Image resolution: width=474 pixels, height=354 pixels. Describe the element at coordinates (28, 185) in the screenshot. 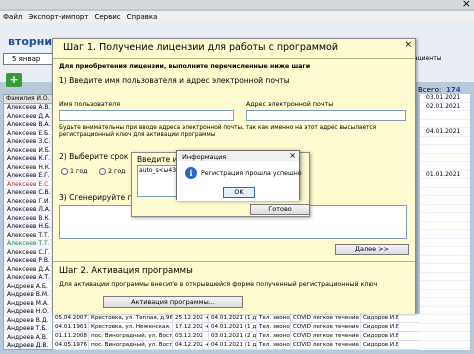

I see `patient-row: Алексеев Е.С.` at that location.